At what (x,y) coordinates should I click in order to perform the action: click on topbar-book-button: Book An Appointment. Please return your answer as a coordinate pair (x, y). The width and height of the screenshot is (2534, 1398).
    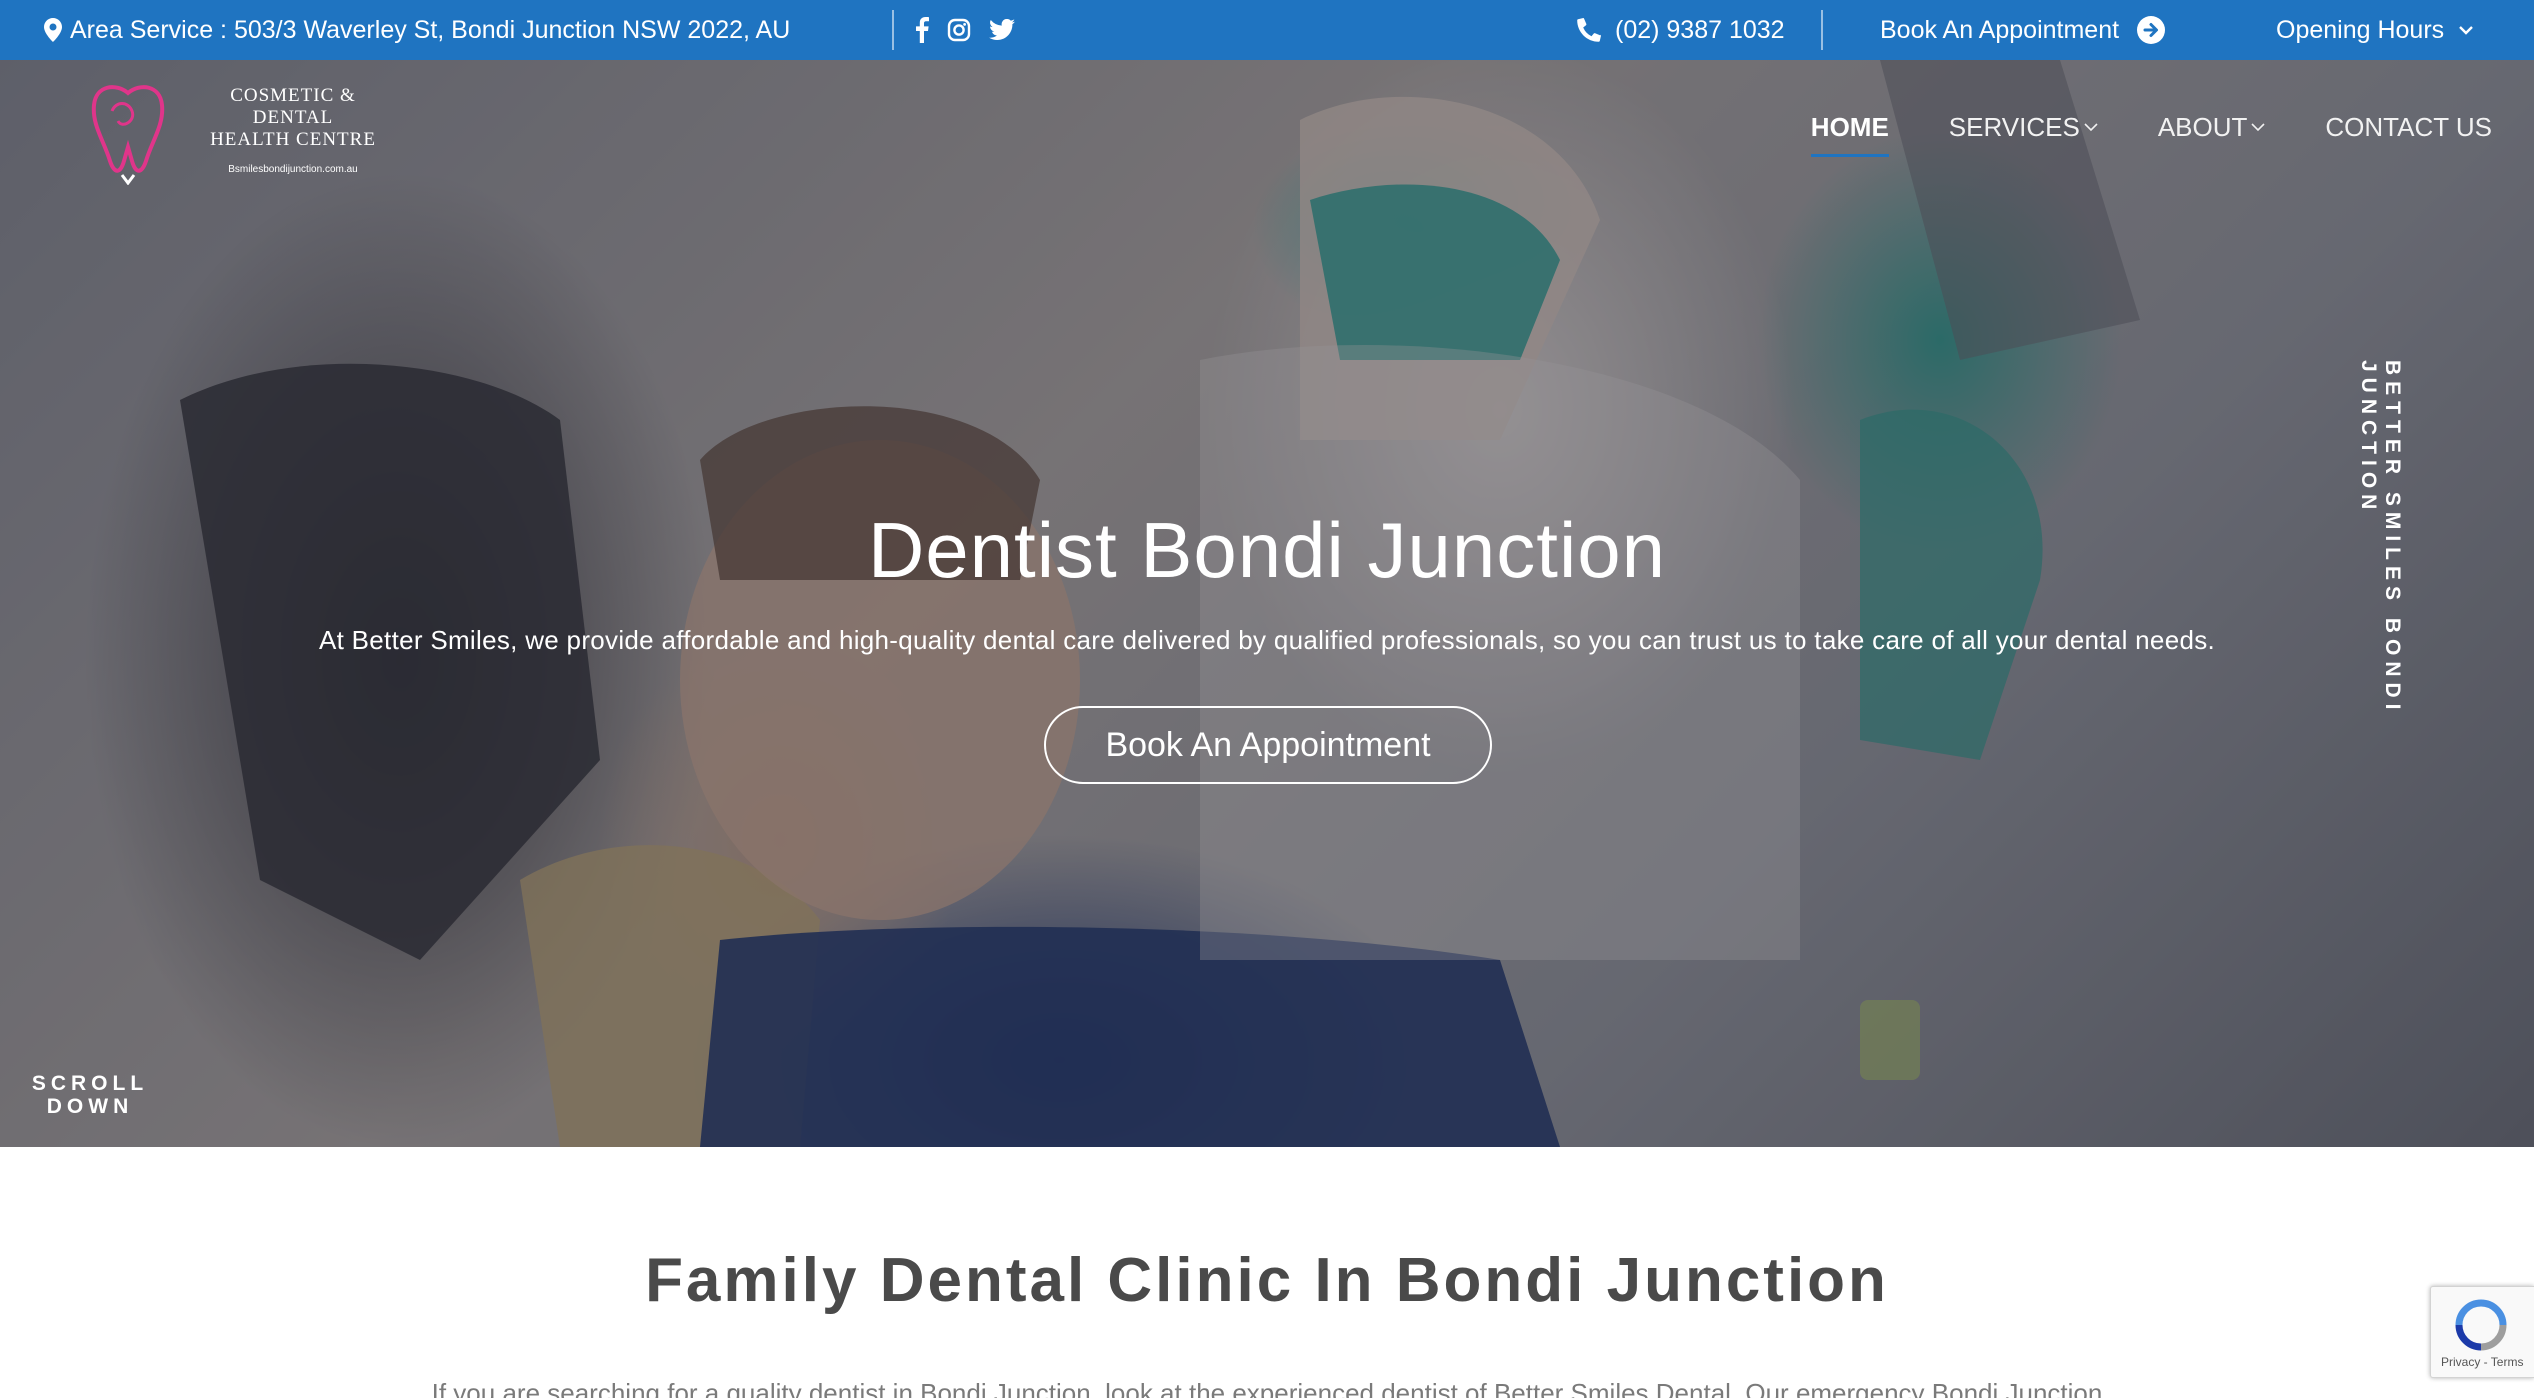
    Looking at the image, I should click on (2023, 30).